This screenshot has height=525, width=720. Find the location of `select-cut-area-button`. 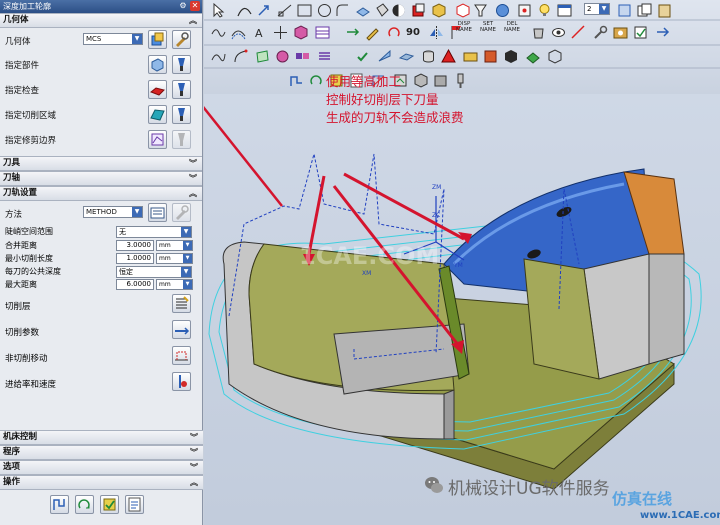

select-cut-area-button is located at coordinates (157, 114).